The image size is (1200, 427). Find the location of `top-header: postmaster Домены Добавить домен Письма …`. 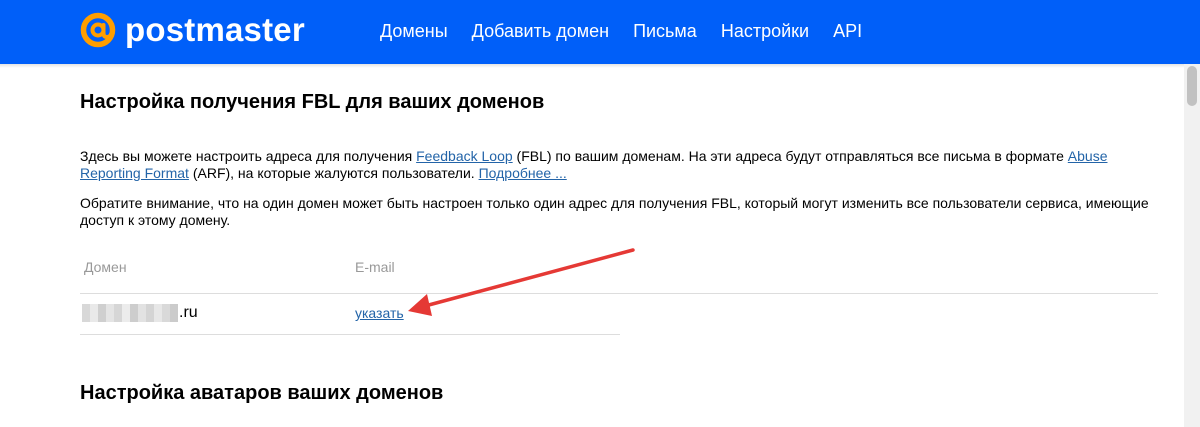

top-header: postmaster Домены Добавить домен Письма … is located at coordinates (600, 32).